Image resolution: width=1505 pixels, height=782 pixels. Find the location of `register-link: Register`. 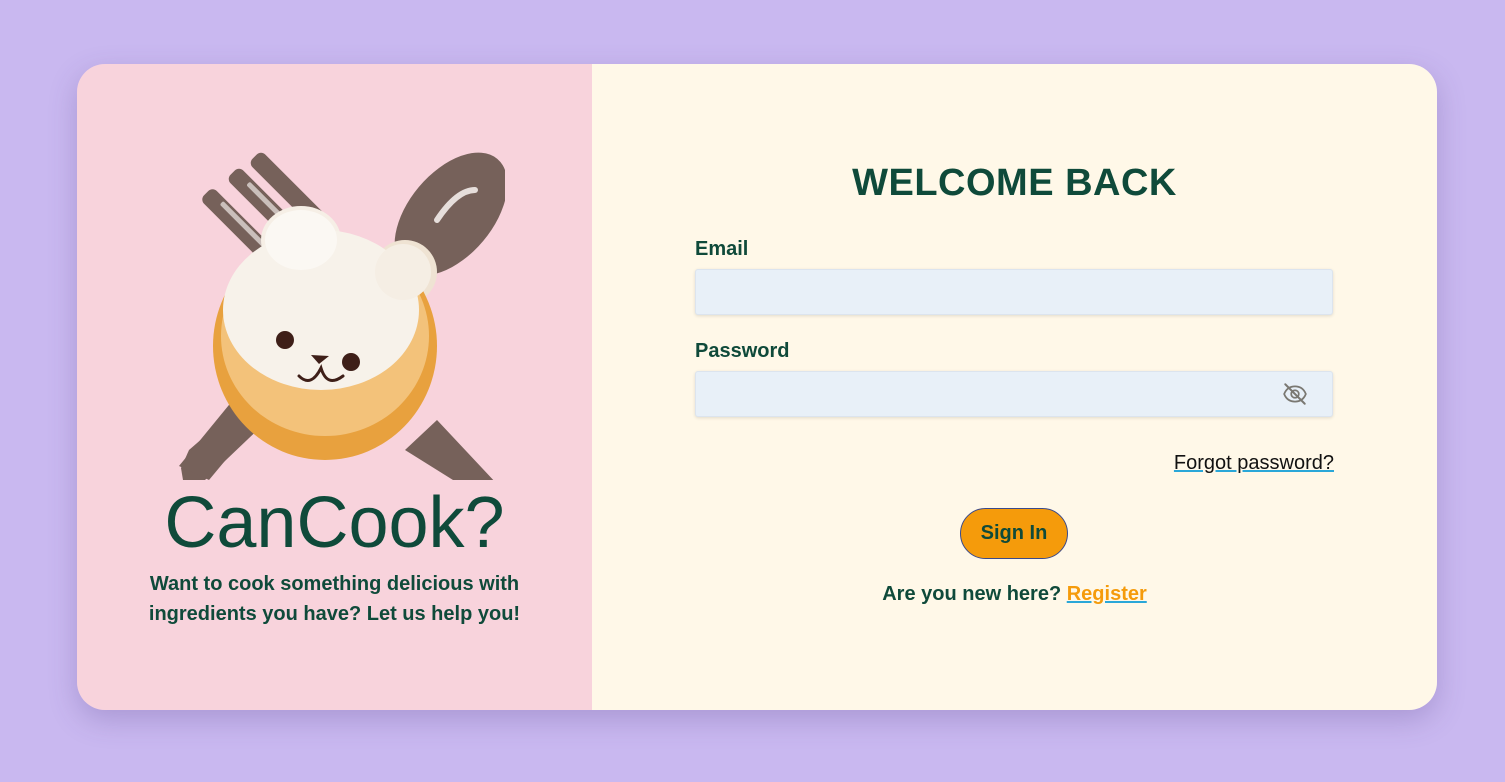

register-link: Register is located at coordinates (1107, 594).